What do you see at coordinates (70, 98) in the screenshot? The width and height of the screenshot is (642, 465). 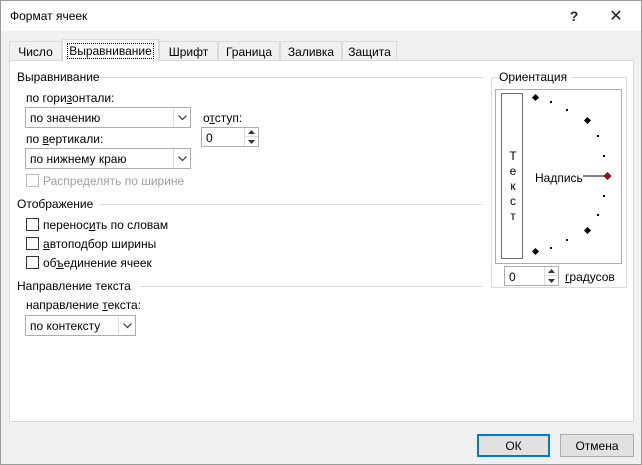 I see `horizontal-label: по горизонтали:` at bounding box center [70, 98].